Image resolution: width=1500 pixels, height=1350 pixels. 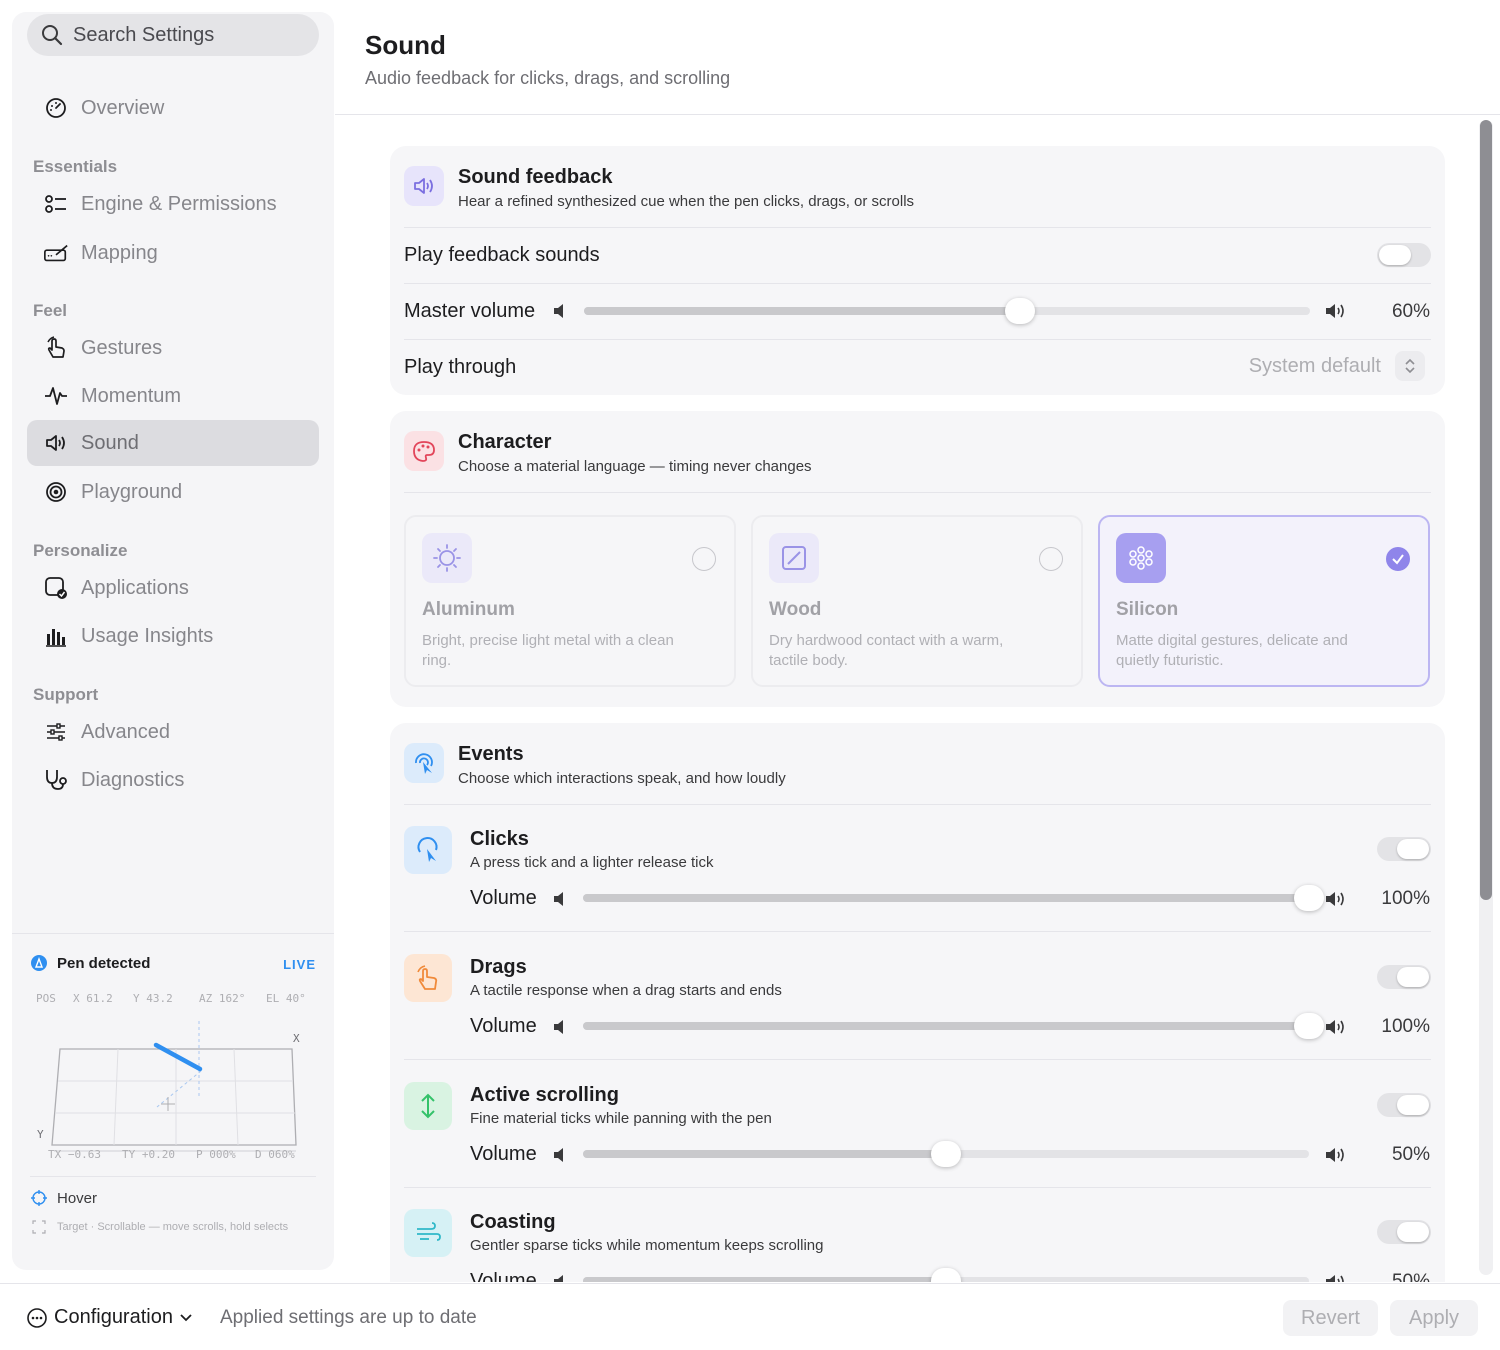 I want to click on revert-button: Revert, so click(x=1330, y=1318).